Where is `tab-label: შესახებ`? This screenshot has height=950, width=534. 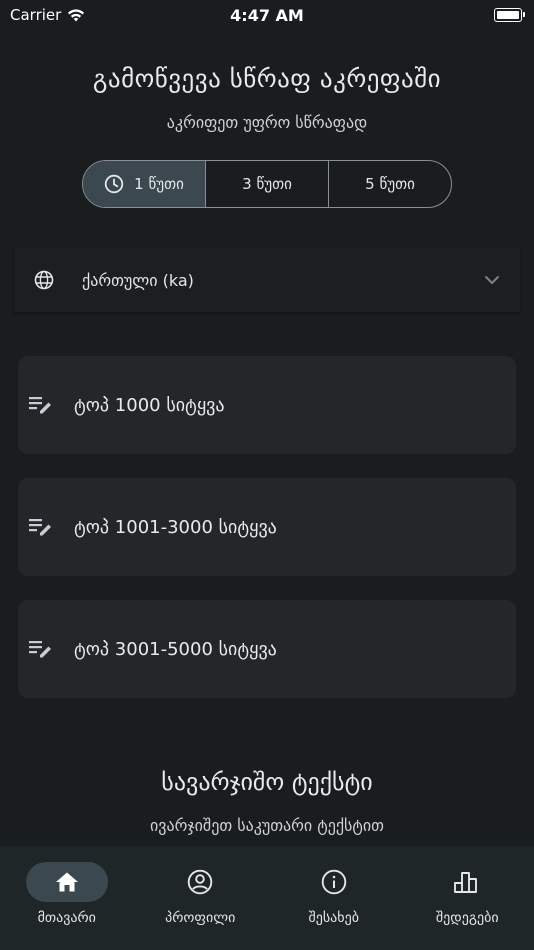
tab-label: შესახებ is located at coordinates (333, 918).